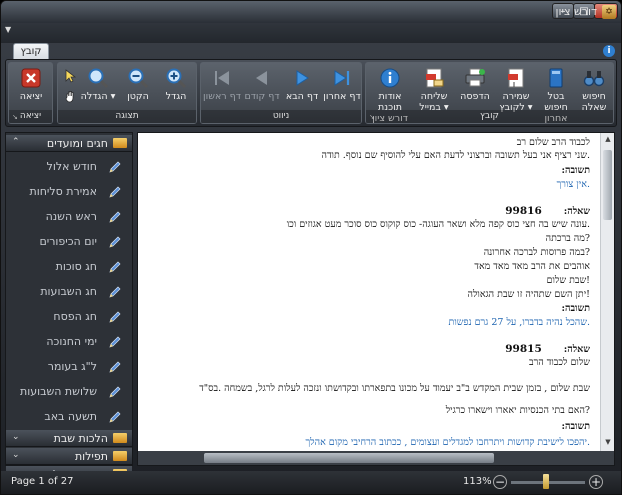  Describe the element at coordinates (349, 458) in the screenshot. I see `horizontal-scroll-thumb` at that location.